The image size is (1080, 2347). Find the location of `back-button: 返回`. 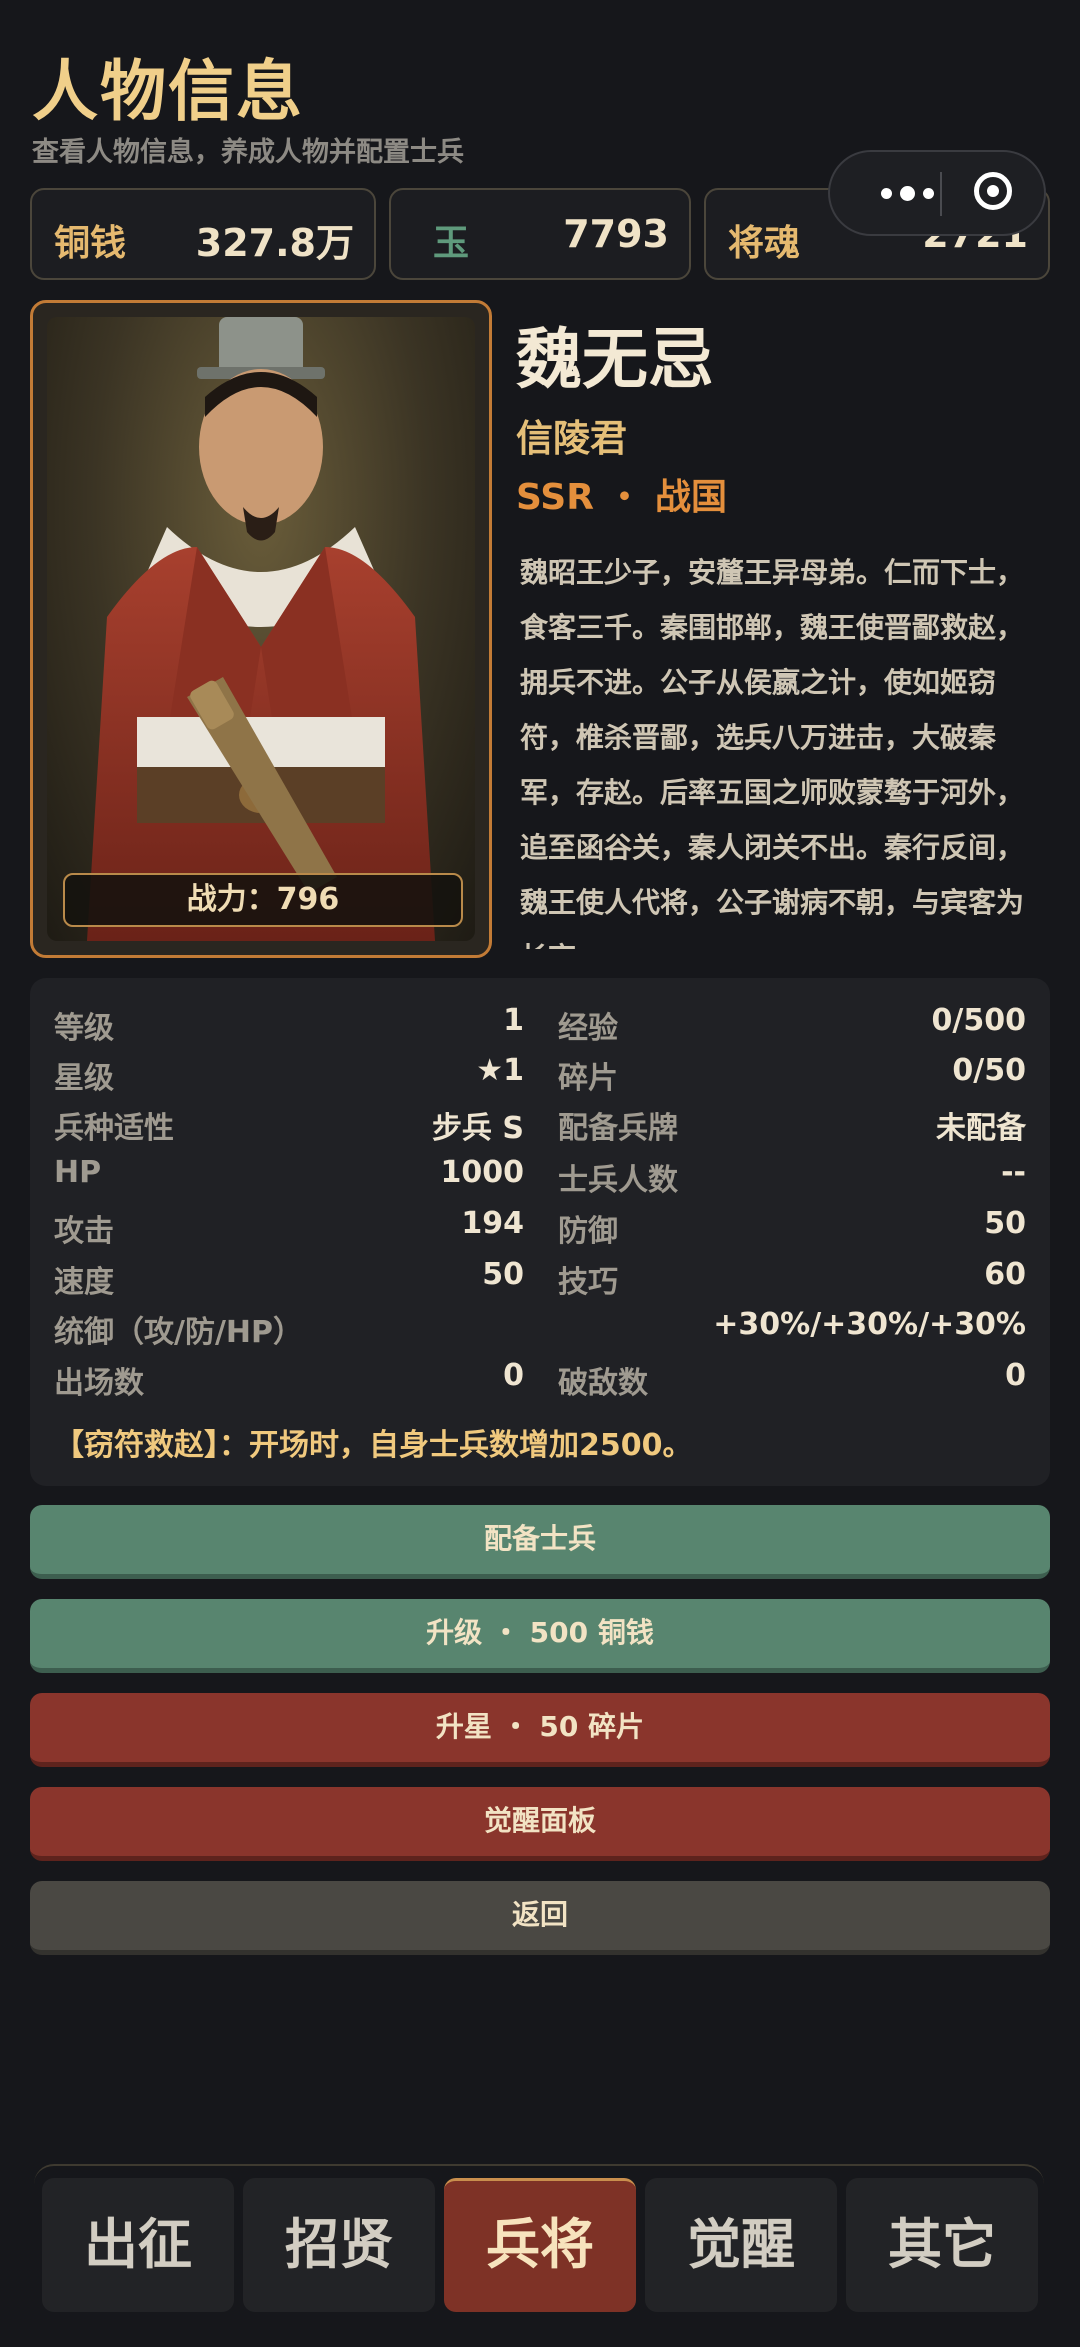

back-button: 返回 is located at coordinates (540, 1918).